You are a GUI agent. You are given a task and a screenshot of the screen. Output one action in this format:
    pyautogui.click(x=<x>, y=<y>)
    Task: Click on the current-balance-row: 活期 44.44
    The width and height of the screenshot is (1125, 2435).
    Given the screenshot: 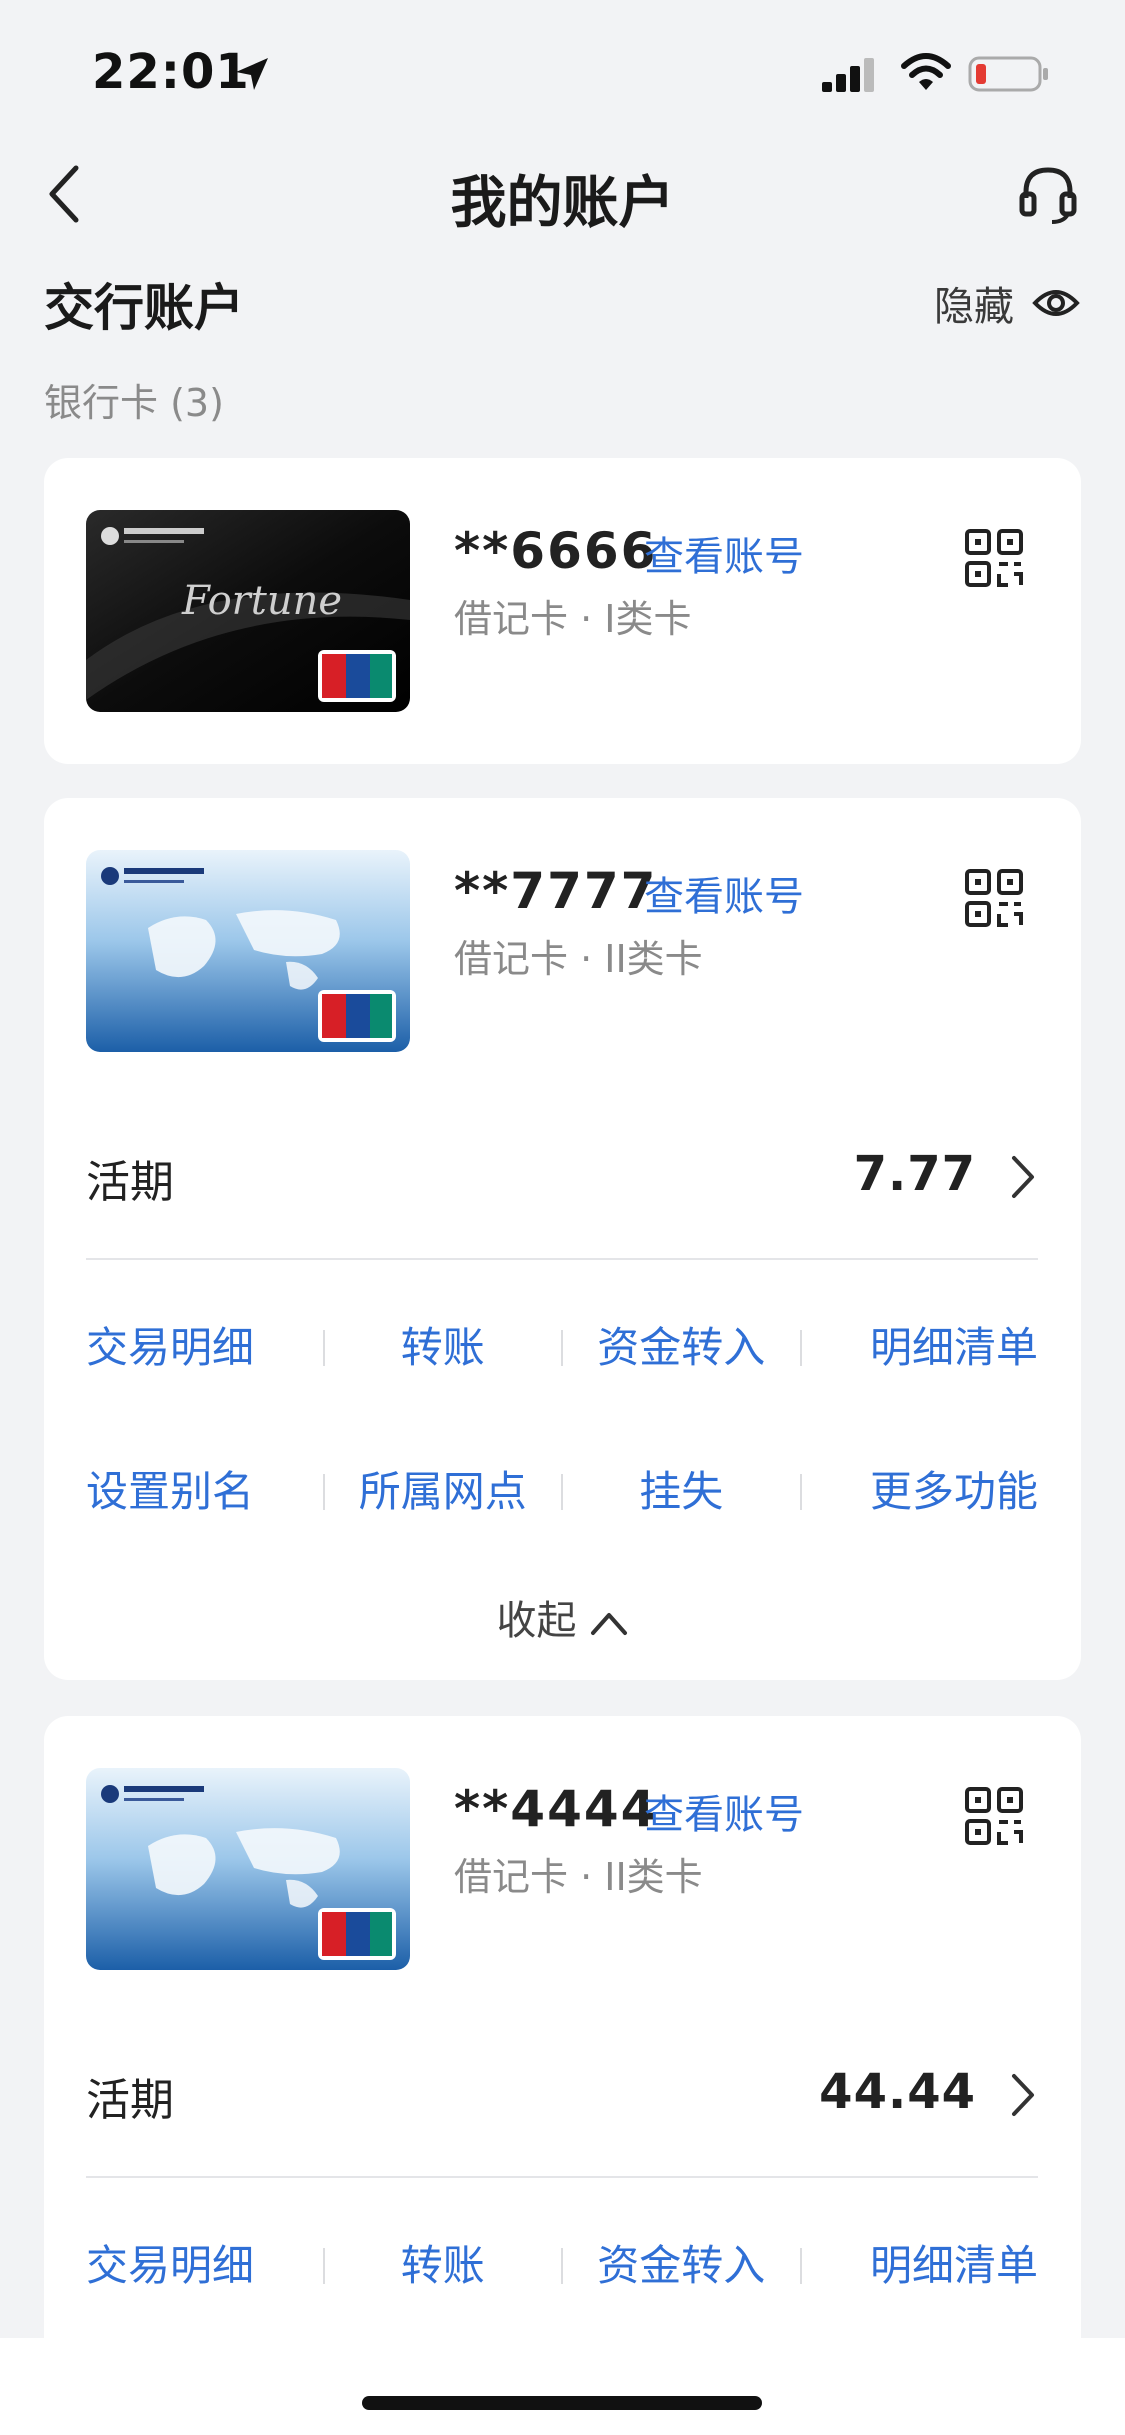 What is the action you would take?
    pyautogui.click(x=562, y=2093)
    